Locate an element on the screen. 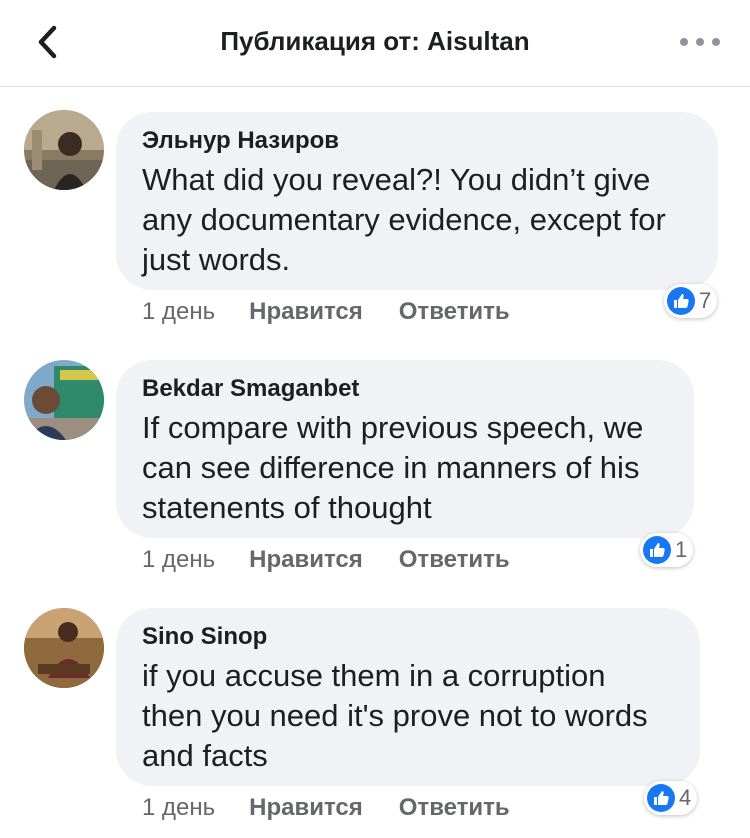  more-horizontal-icon is located at coordinates (684, 42).